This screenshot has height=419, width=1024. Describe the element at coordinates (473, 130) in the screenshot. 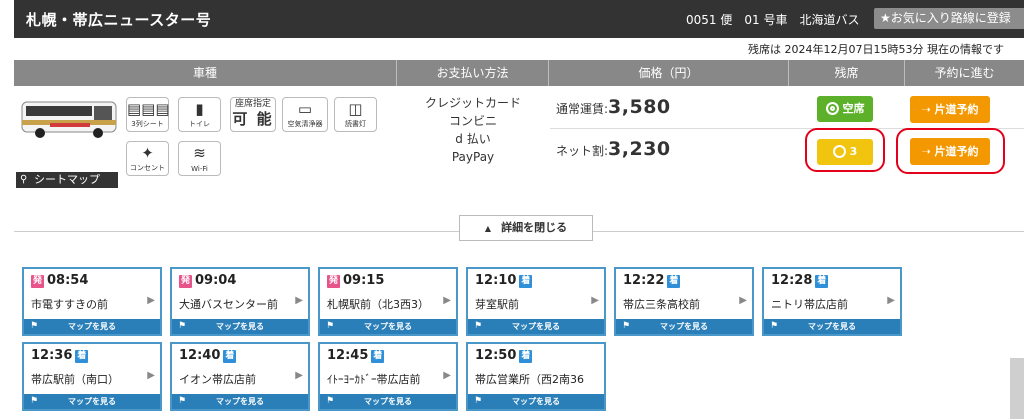

I see `payment-methods: クレジットカード コンビニ d 払い PayPay` at that location.